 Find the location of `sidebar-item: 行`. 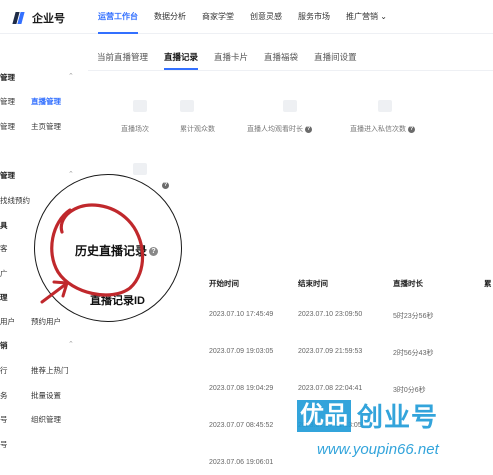

sidebar-item: 行 is located at coordinates (4, 370).